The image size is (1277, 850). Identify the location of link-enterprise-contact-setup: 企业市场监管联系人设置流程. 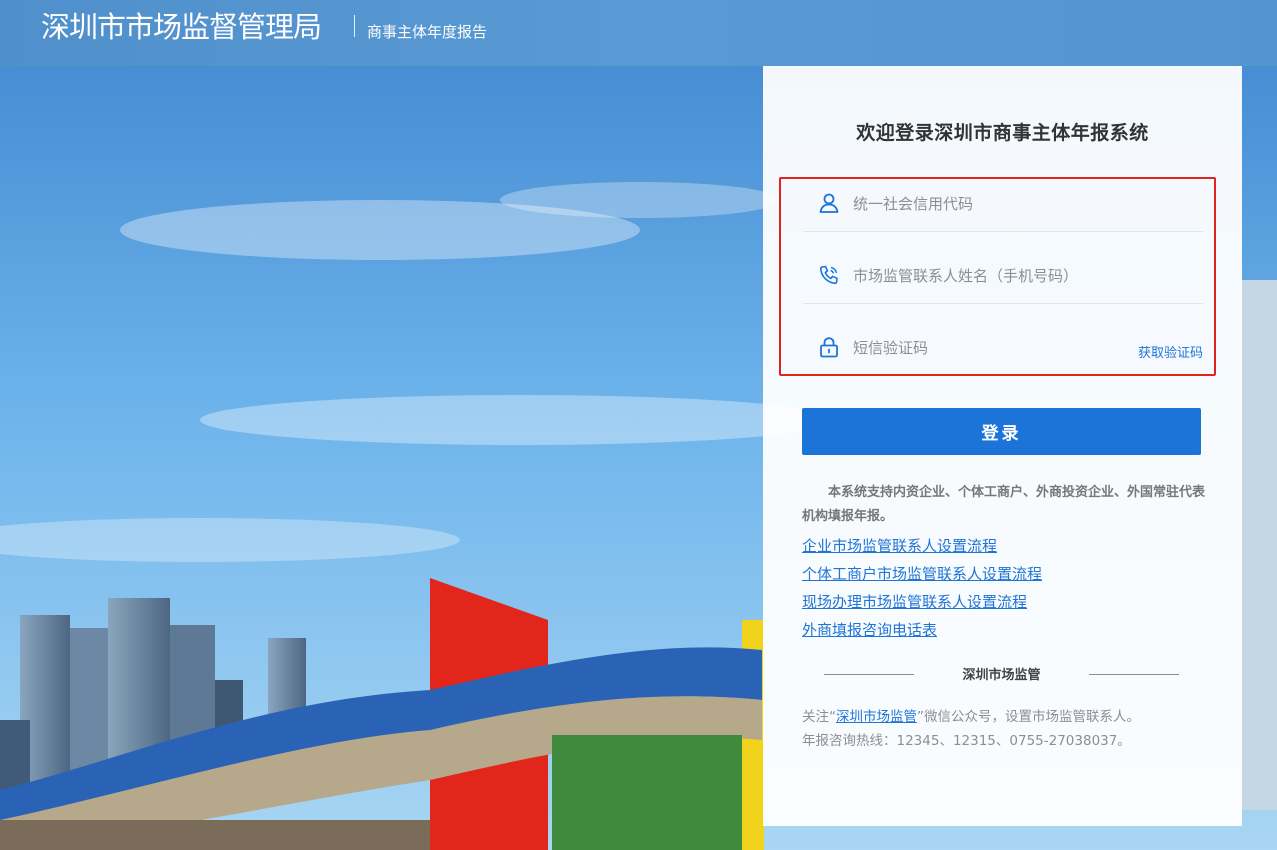
(1005, 546).